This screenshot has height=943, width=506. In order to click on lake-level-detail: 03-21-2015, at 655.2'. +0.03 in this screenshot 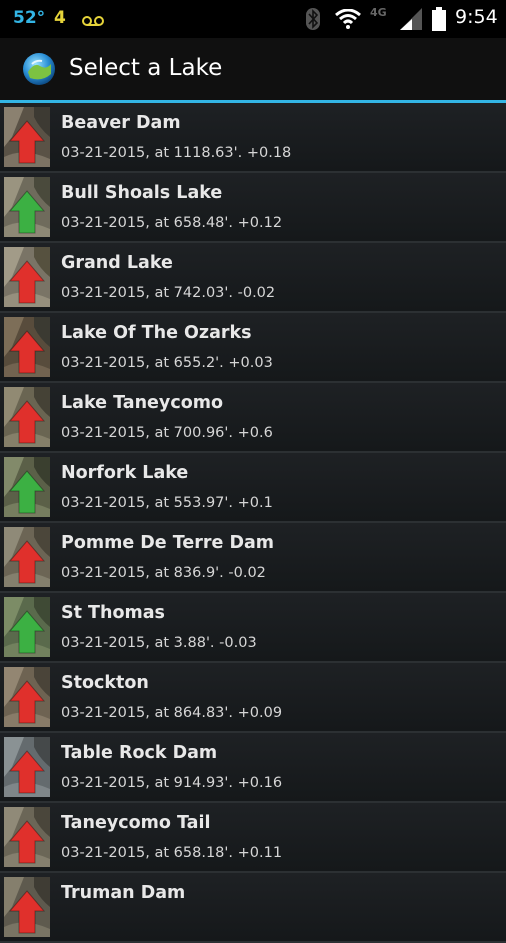, I will do `click(167, 363)`.